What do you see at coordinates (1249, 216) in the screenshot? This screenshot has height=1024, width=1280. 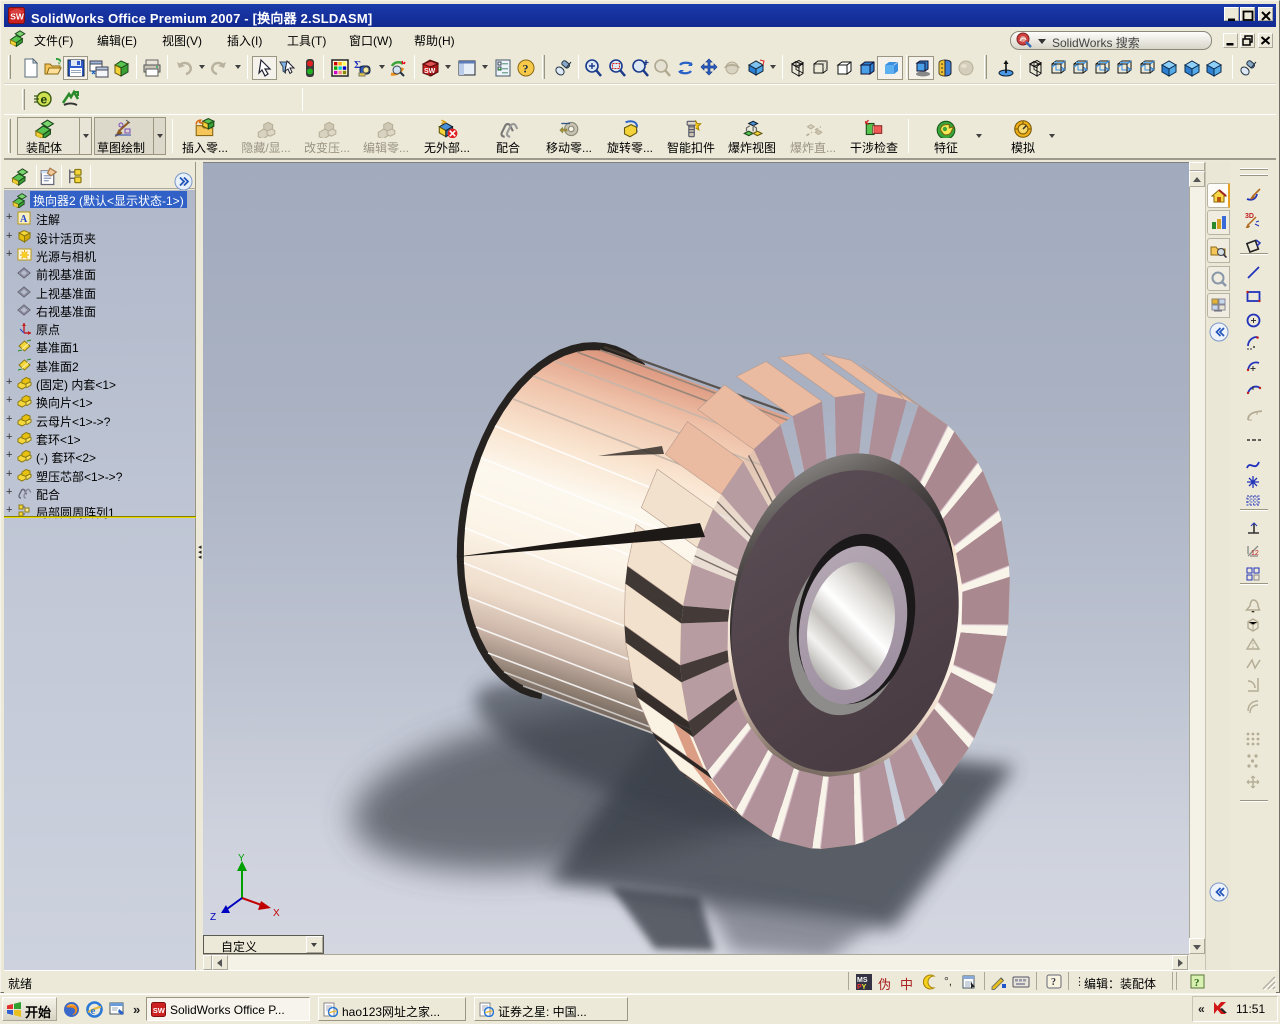 I see `svg-text: 3D` at bounding box center [1249, 216].